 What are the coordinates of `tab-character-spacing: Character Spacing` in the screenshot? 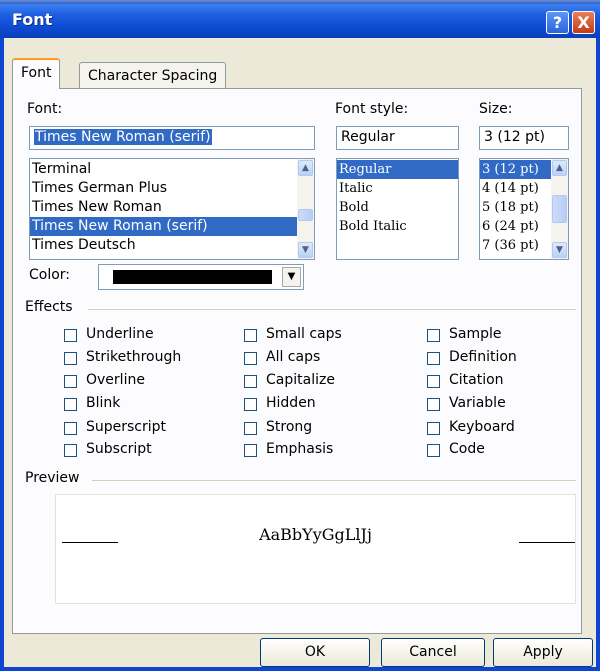 It's located at (153, 76).